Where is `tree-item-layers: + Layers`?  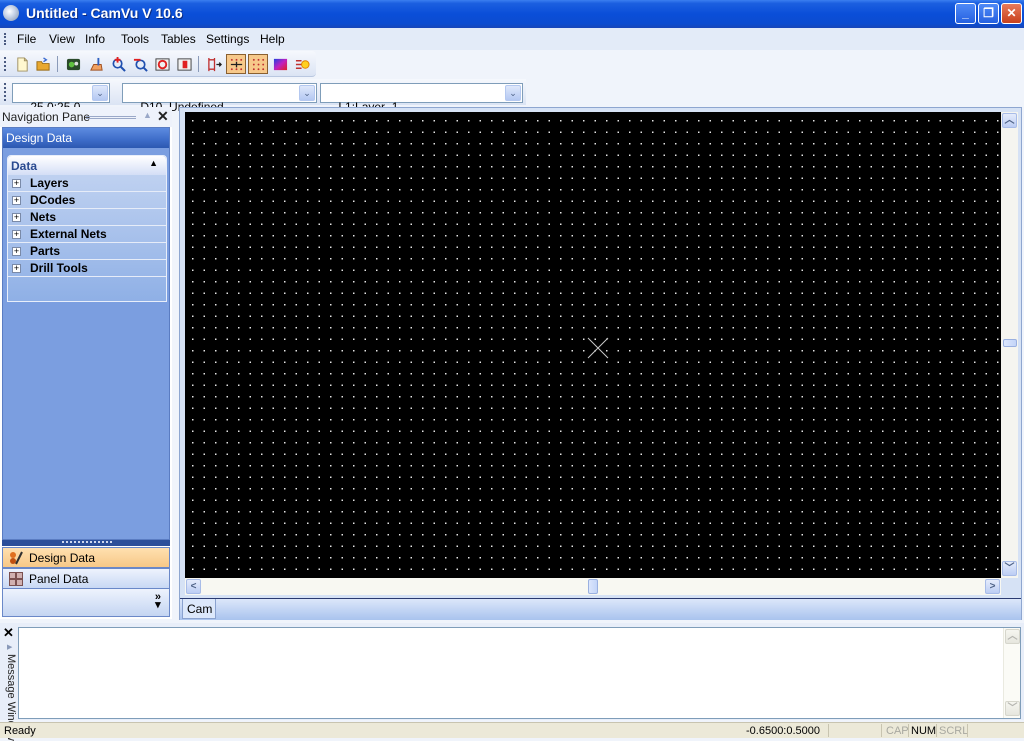
tree-item-layers: + Layers is located at coordinates (87, 183).